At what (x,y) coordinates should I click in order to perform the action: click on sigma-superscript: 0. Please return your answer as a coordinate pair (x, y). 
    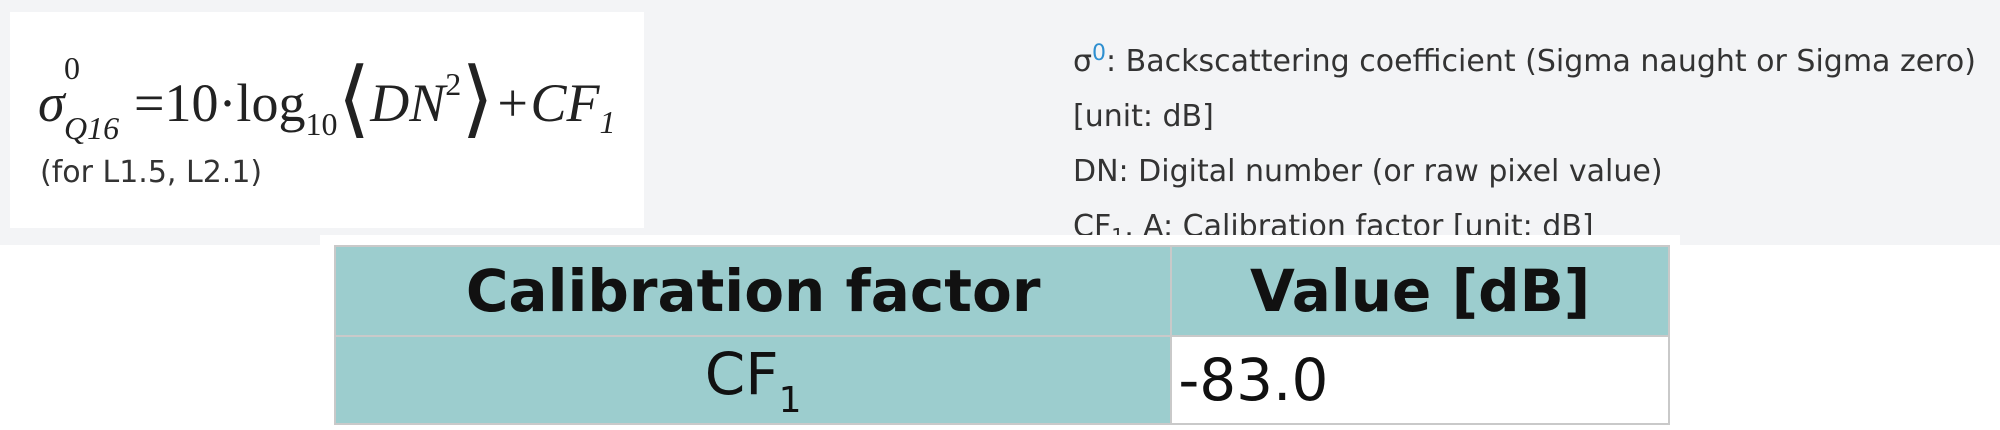
    Looking at the image, I should click on (72, 68).